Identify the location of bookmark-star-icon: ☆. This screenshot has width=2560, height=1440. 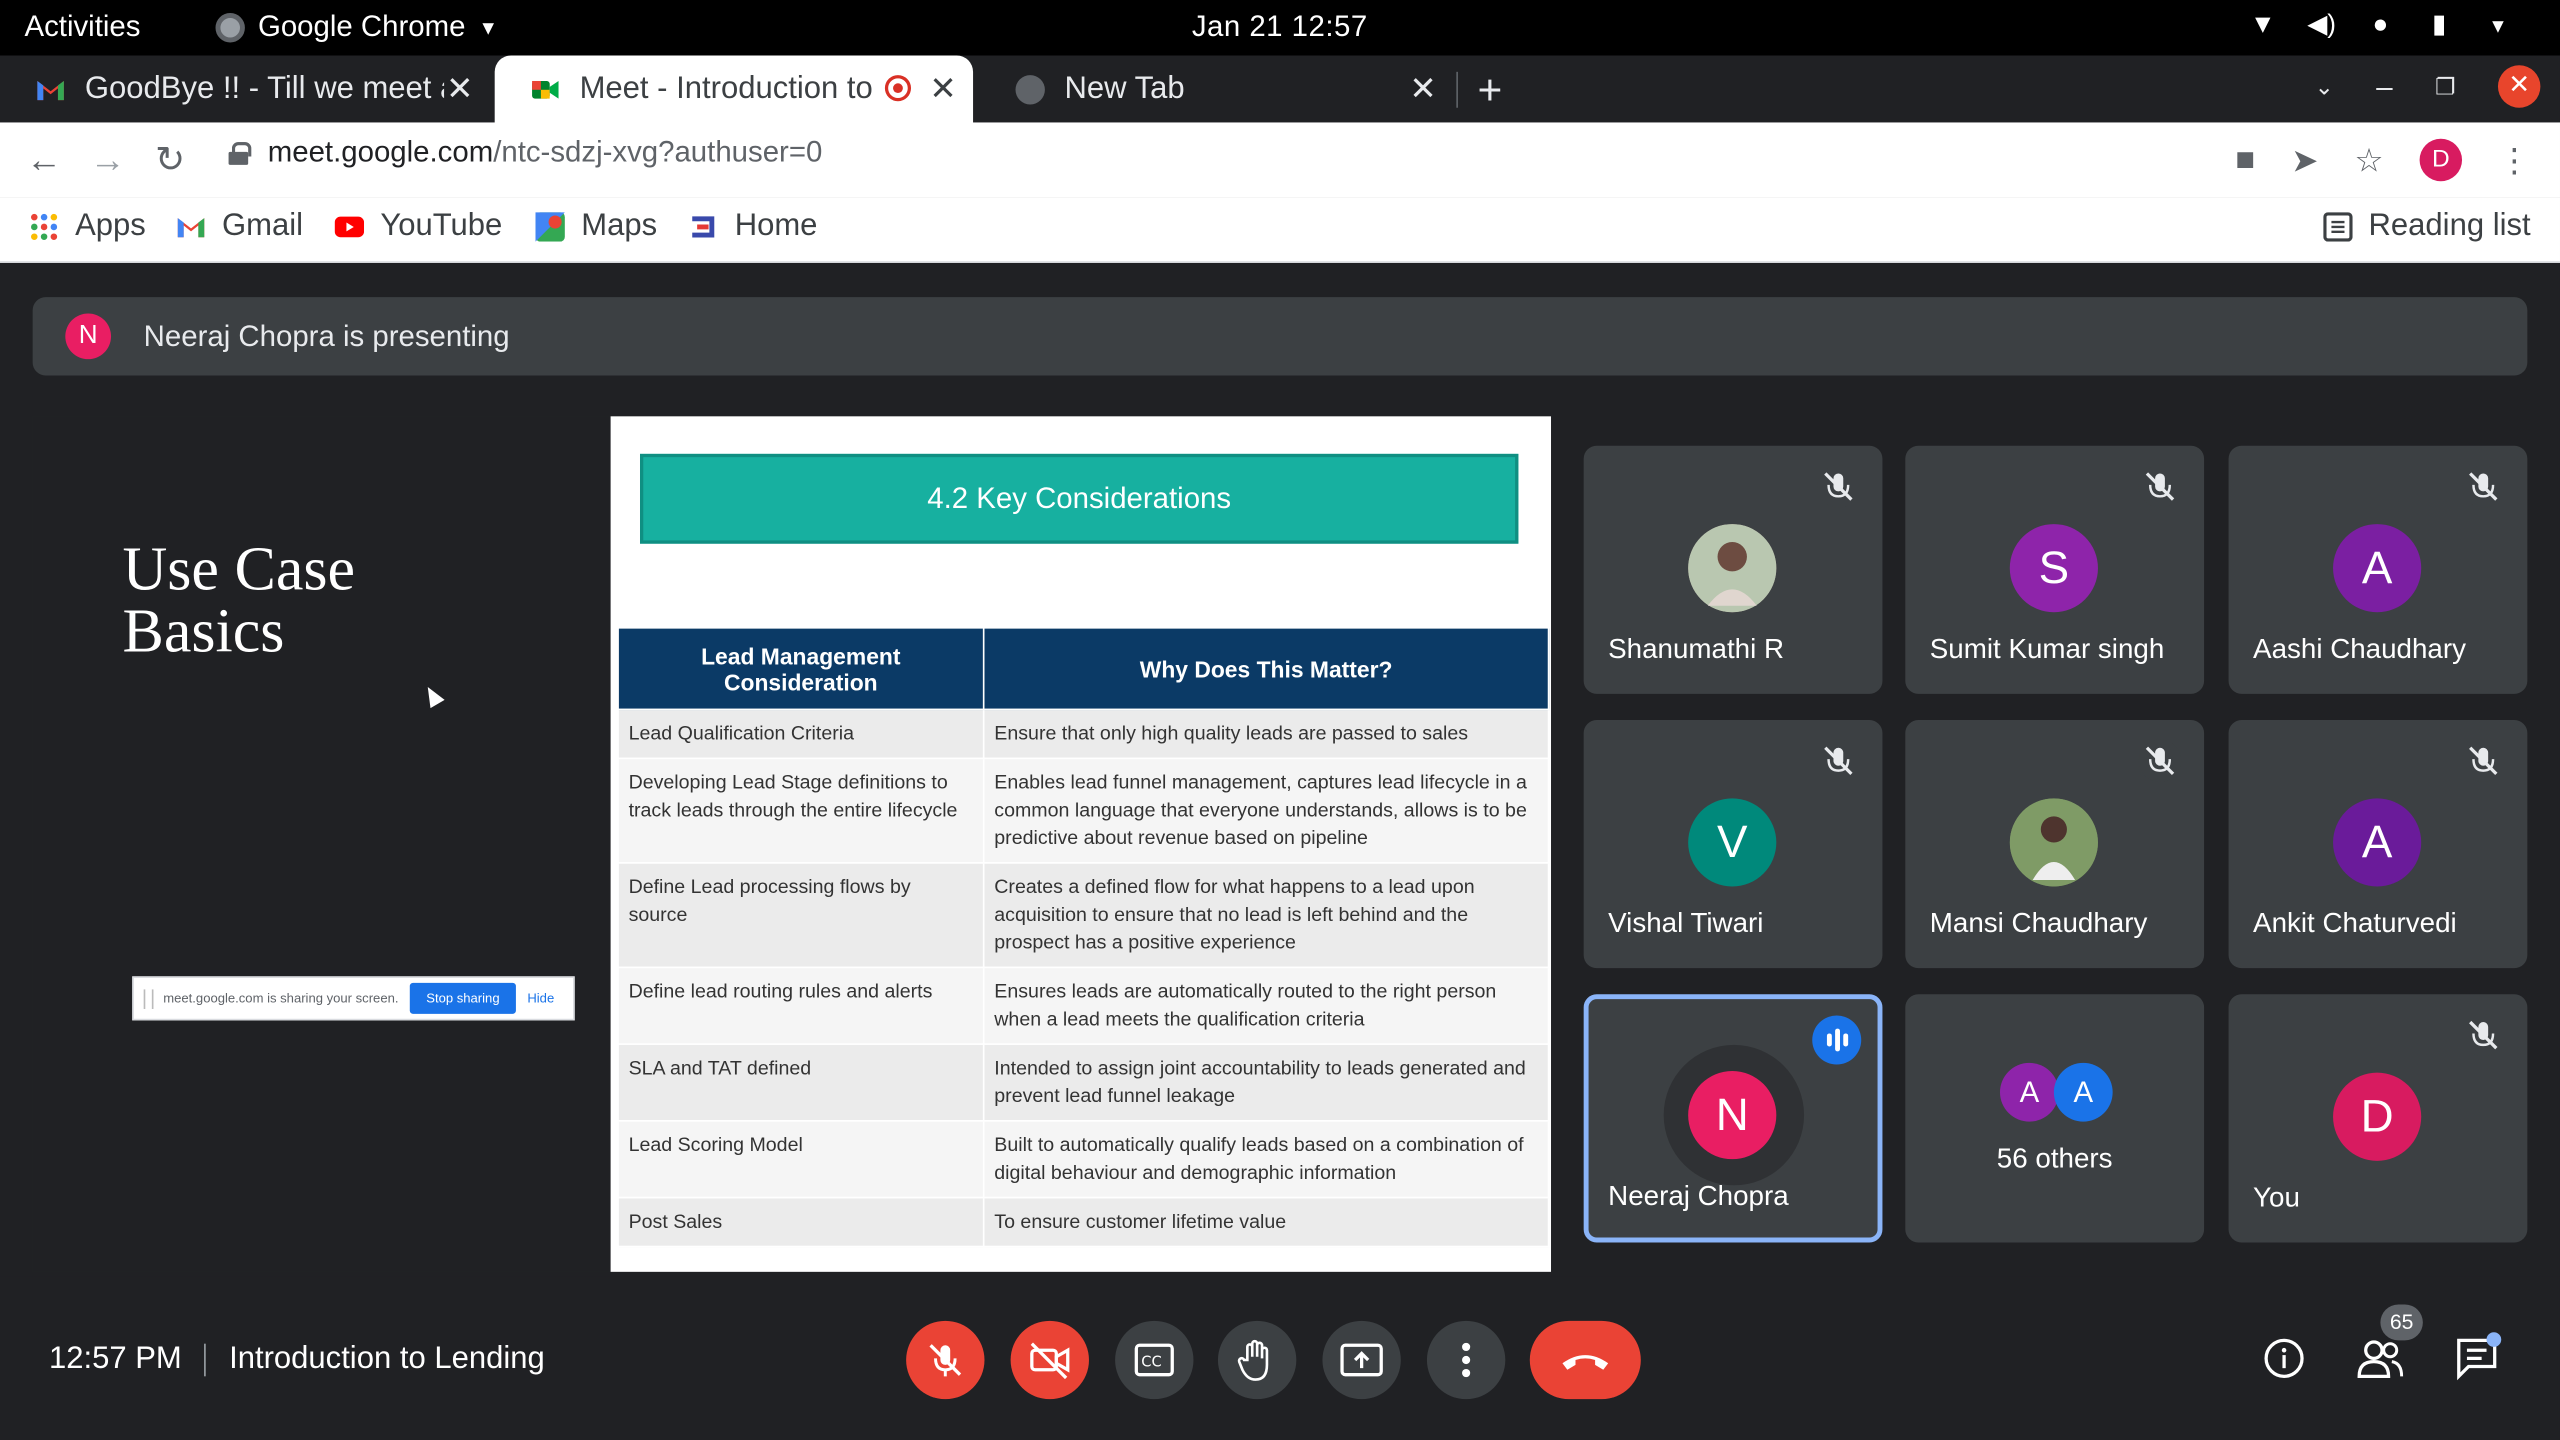
(2368, 160).